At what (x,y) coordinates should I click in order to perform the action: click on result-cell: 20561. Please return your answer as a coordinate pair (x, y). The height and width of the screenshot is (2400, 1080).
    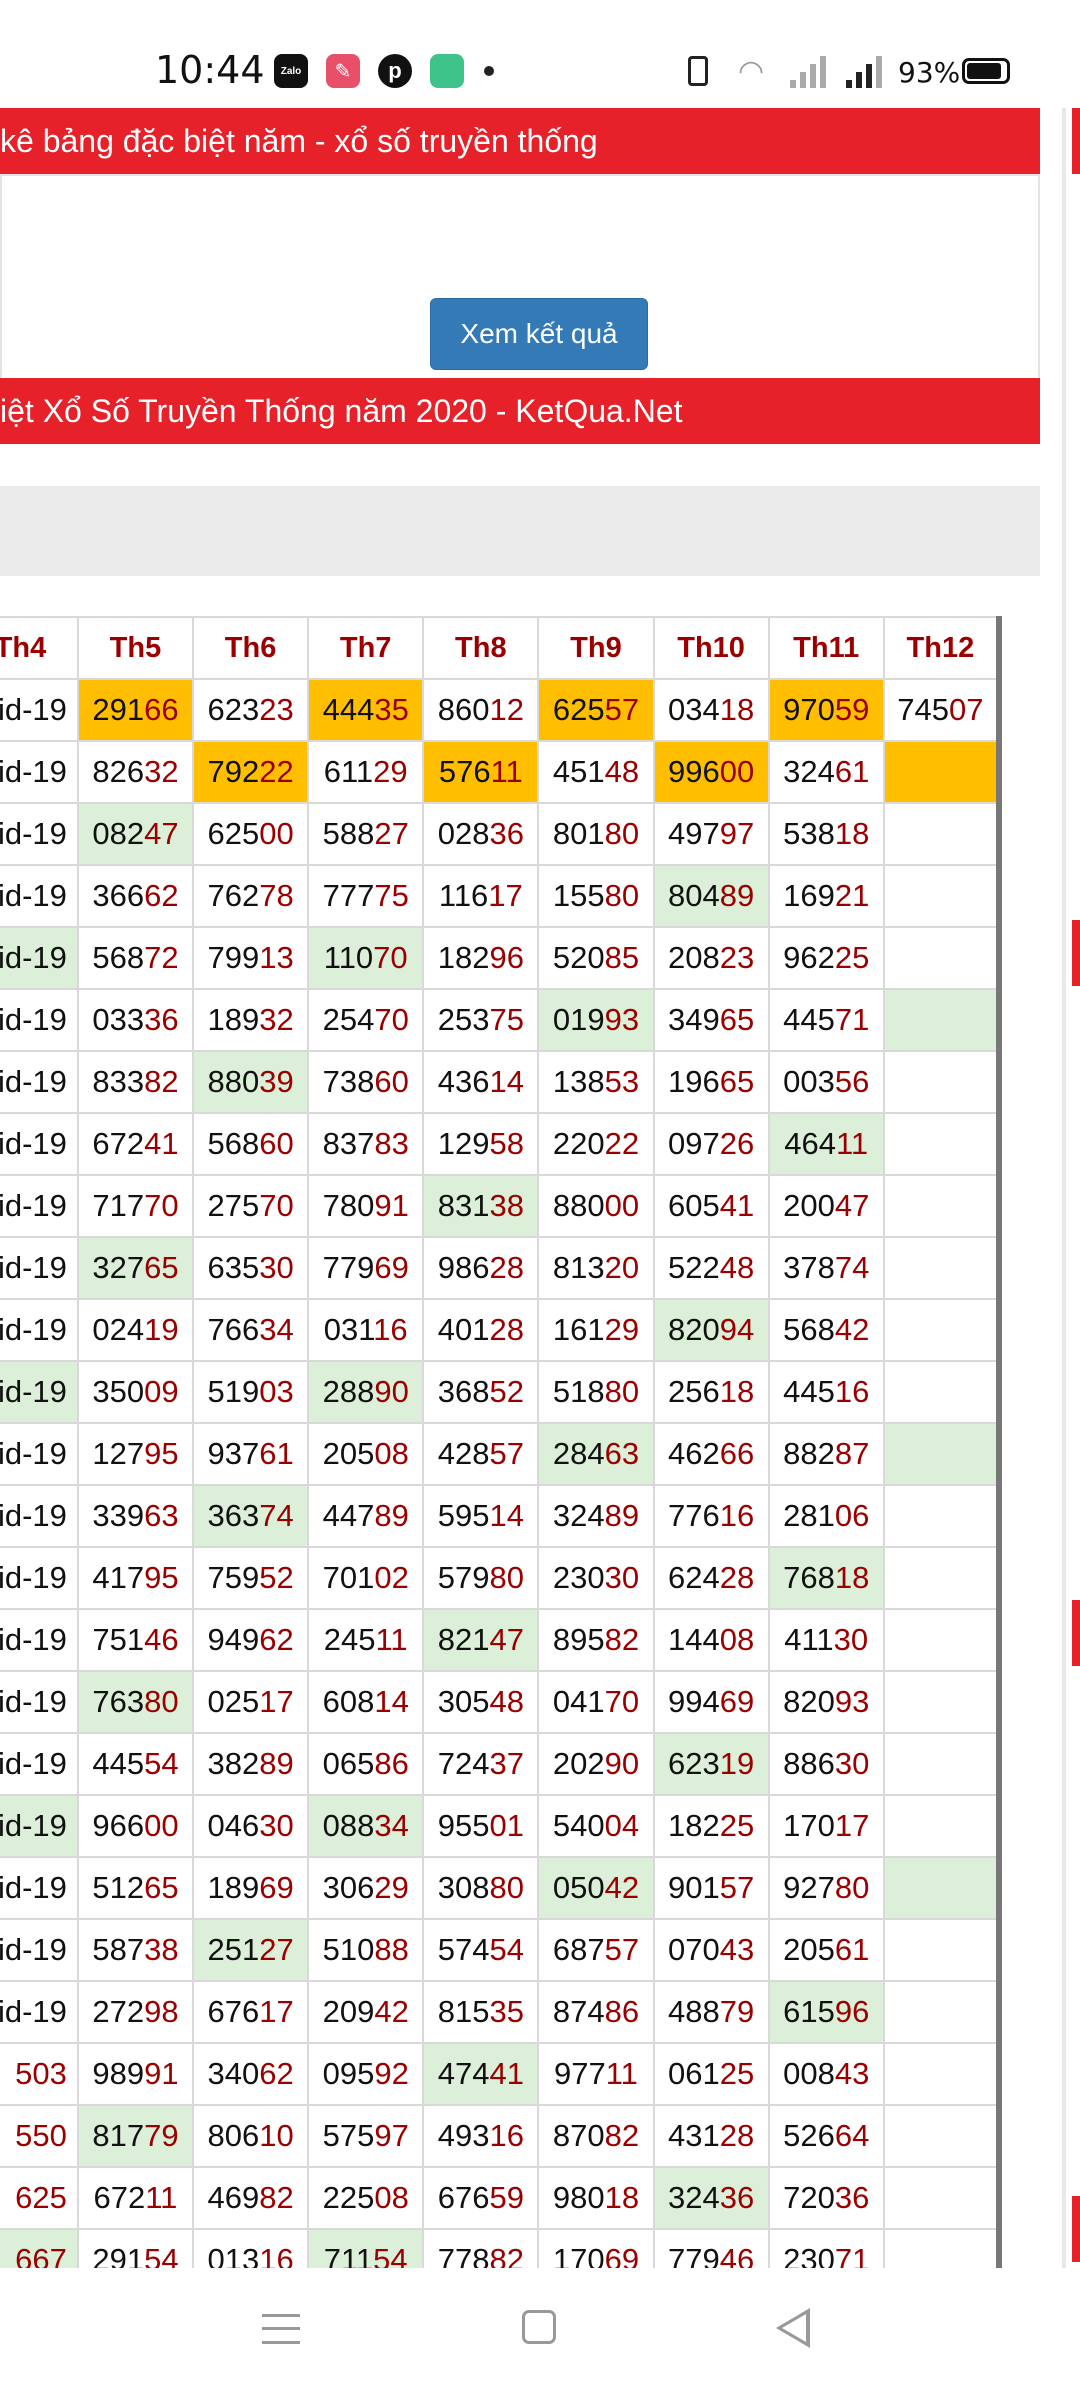
    Looking at the image, I should click on (826, 1950).